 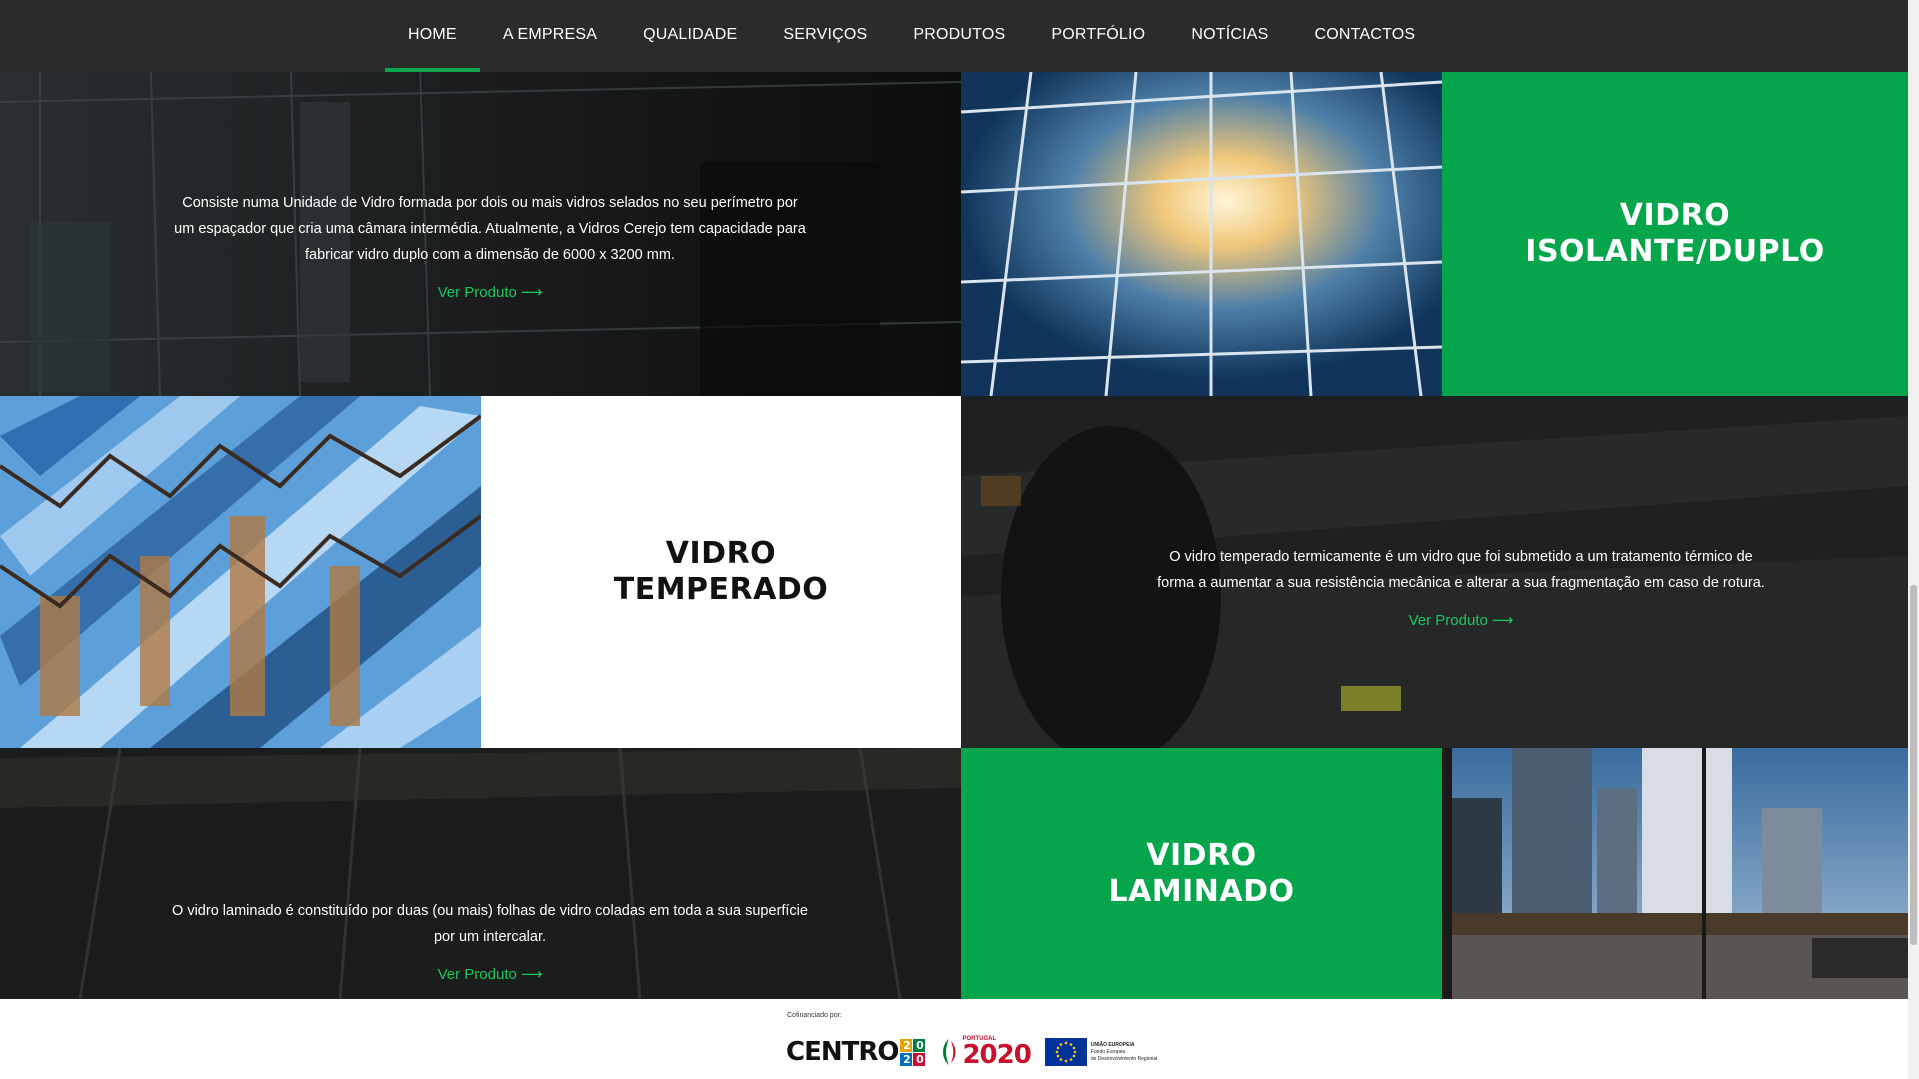 What do you see at coordinates (1229, 36) in the screenshot?
I see `nav-item-noticias: NOTÍCIAS` at bounding box center [1229, 36].